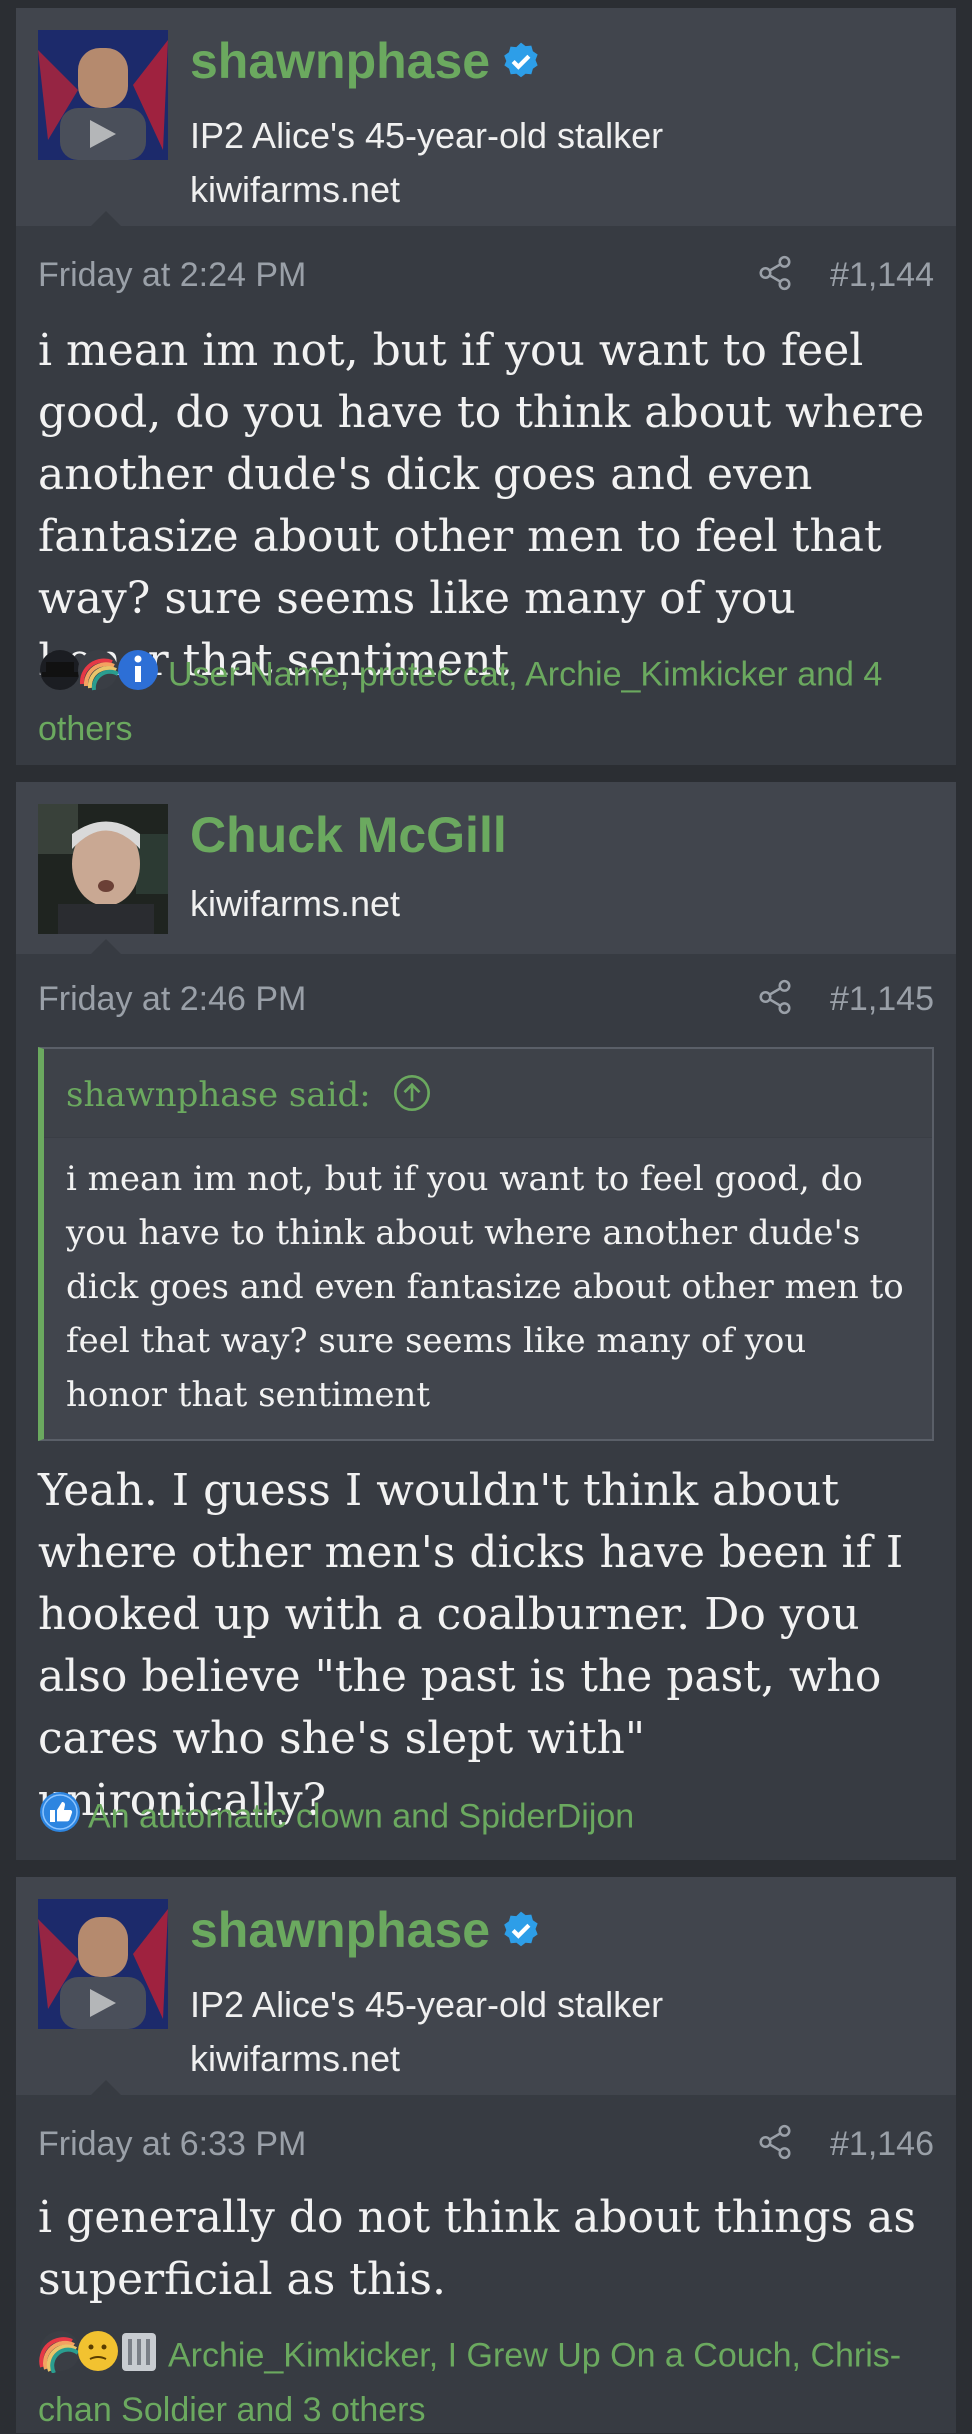 The height and width of the screenshot is (2434, 972). Describe the element at coordinates (172, 2144) in the screenshot. I see `post-date: Friday at 6:33 PM` at that location.